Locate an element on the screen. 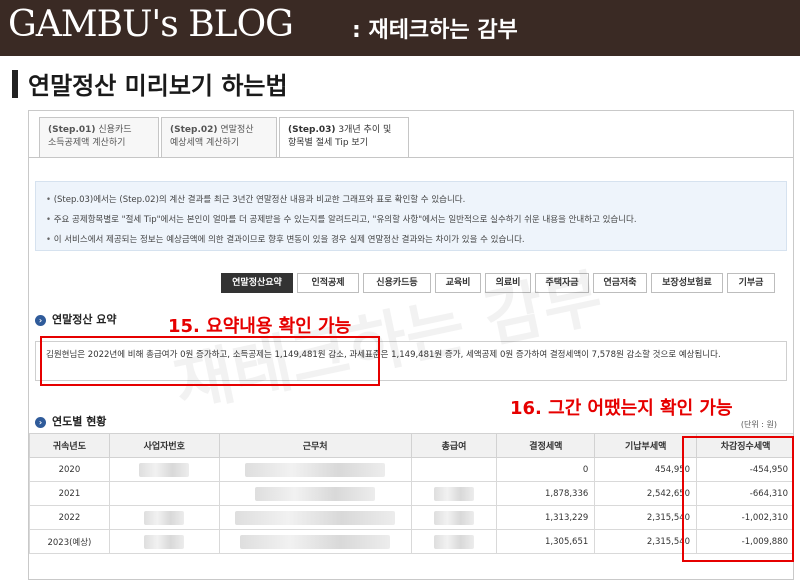 The height and width of the screenshot is (584, 800). cell-year: 2022 is located at coordinates (69, 517).